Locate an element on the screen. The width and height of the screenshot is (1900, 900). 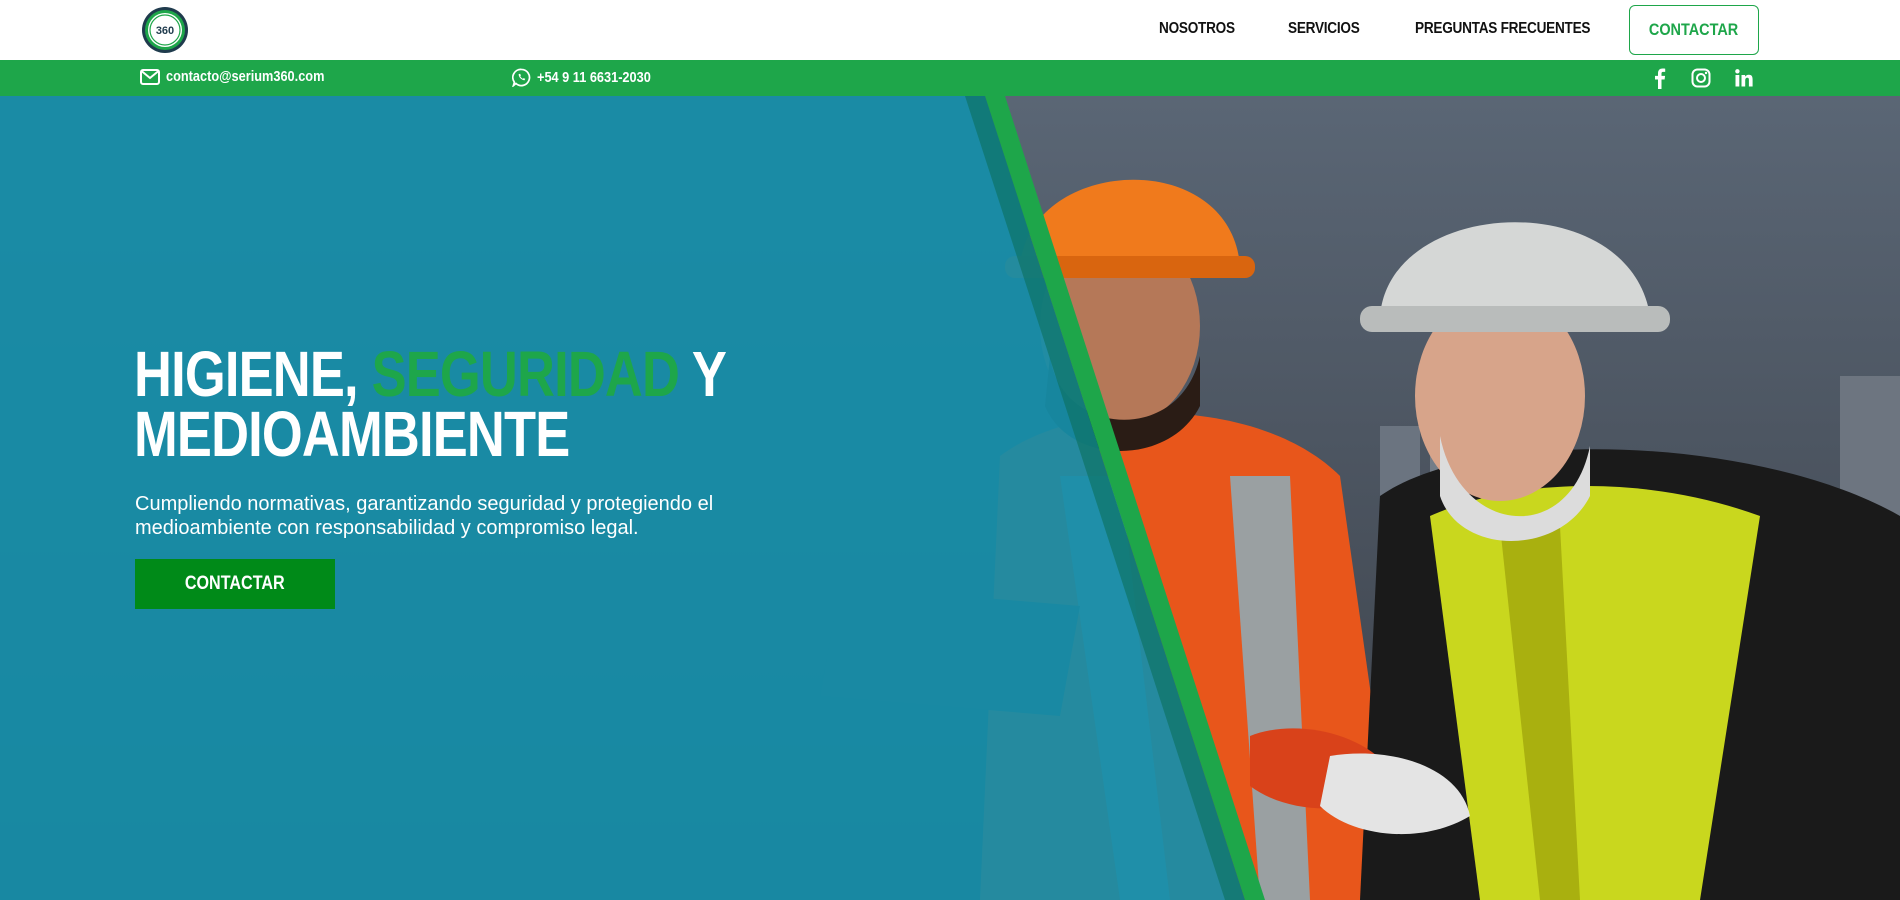
contact-phone-link: +54 9 11 6631-2030 is located at coordinates (591, 77).